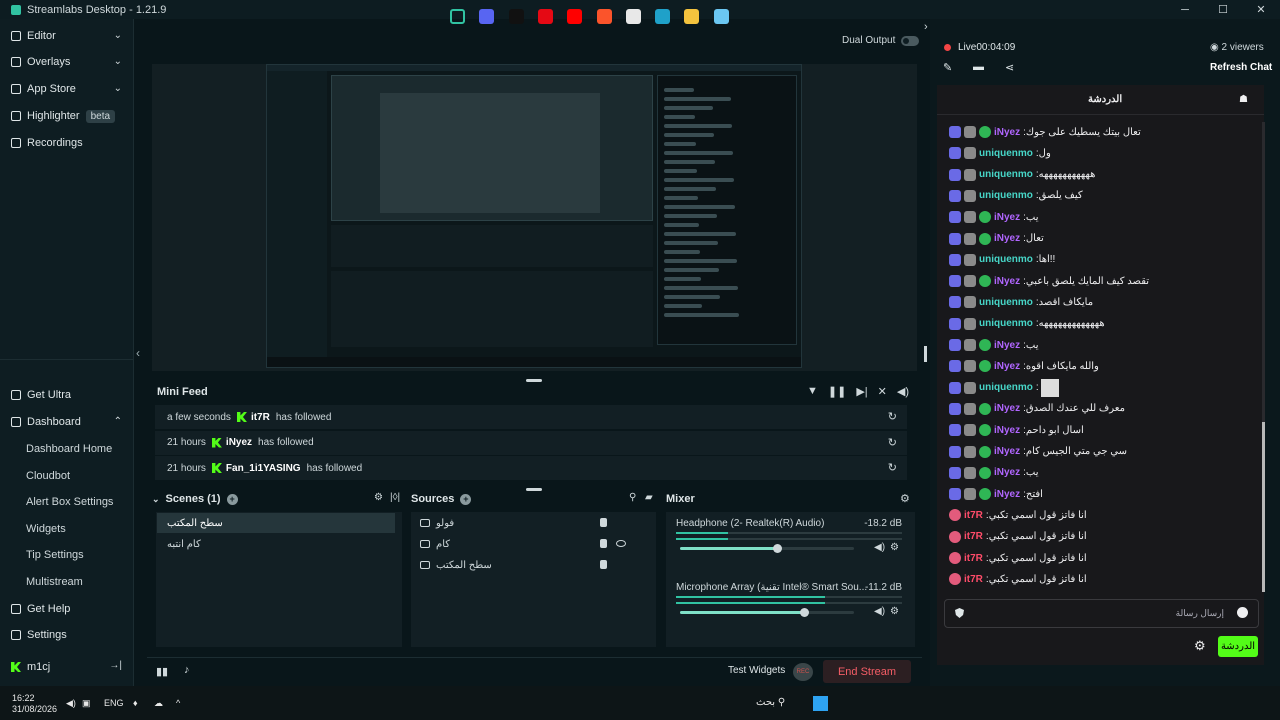 The height and width of the screenshot is (720, 1280). Describe the element at coordinates (947, 67) in the screenshot. I see `edit-stream-icon: ✎` at that location.